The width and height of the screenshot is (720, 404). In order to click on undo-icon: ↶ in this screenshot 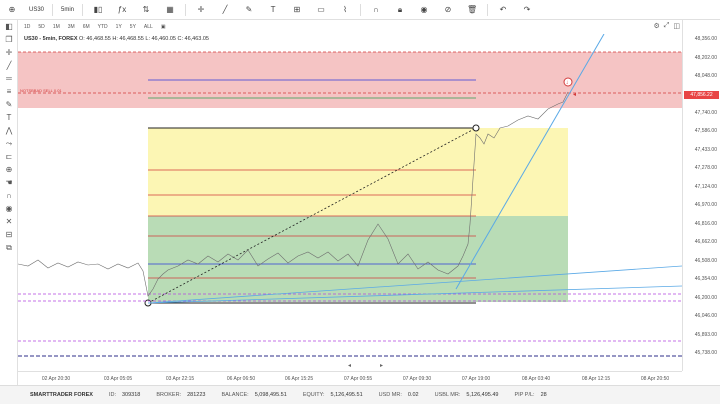, I will do `click(503, 10)`.